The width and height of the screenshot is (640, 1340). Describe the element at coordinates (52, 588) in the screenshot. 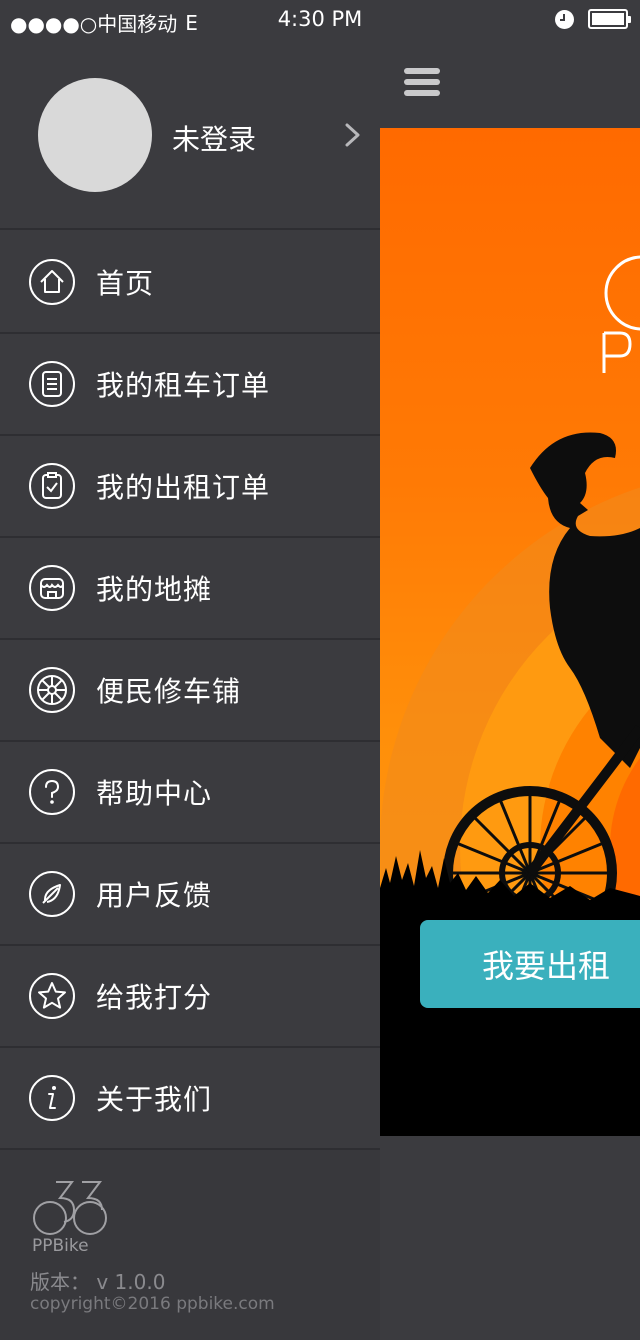

I see `shop-icon` at that location.